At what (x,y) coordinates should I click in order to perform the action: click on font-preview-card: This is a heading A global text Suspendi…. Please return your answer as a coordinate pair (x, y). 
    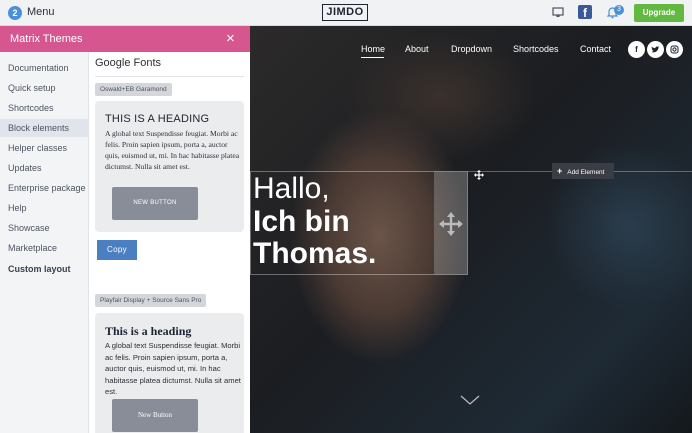
    Looking at the image, I should click on (169, 373).